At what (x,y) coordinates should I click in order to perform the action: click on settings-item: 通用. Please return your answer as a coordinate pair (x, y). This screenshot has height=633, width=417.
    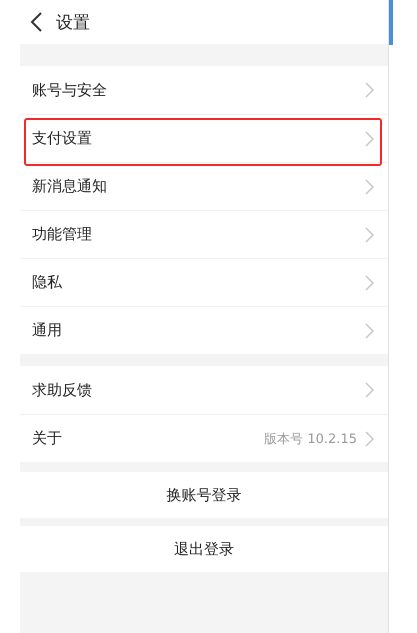
    Looking at the image, I should click on (204, 330).